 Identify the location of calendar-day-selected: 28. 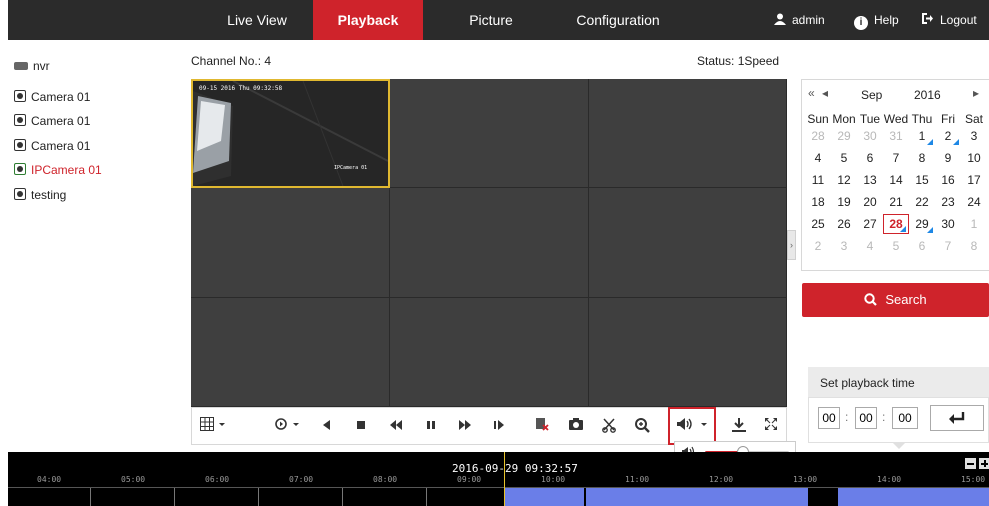
(896, 224).